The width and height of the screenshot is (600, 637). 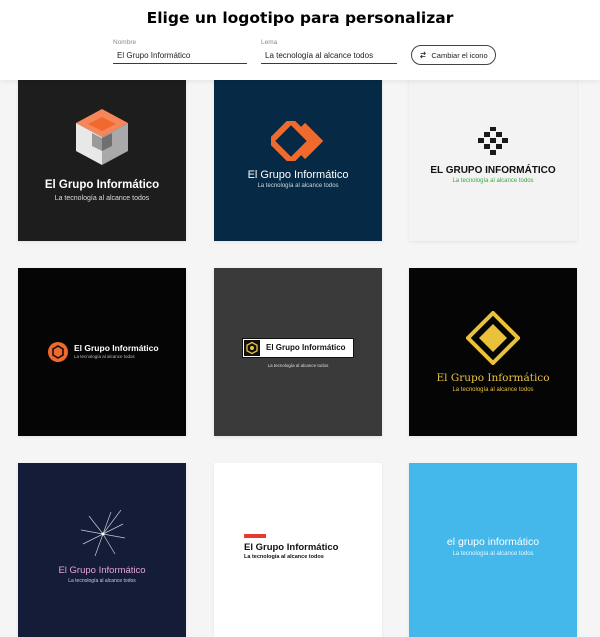 What do you see at coordinates (102, 581) in the screenshot?
I see `logo-slogan-7: La tecnología al alcance todos` at bounding box center [102, 581].